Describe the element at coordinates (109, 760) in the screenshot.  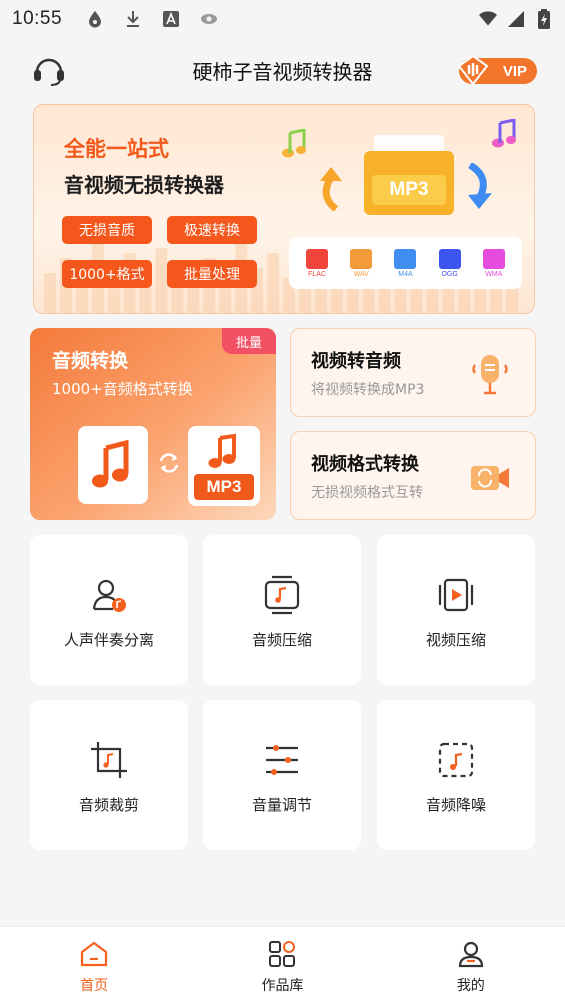
I see `audio-crop-icon` at that location.